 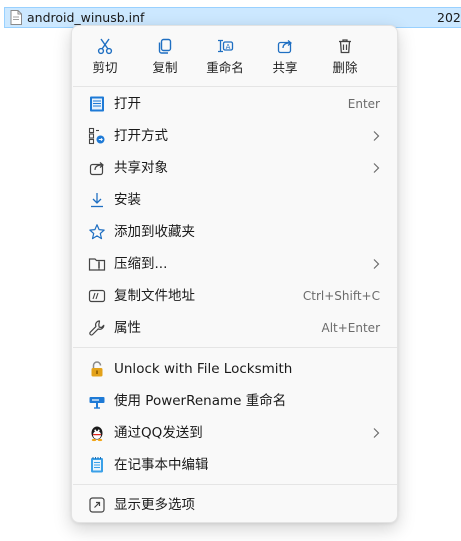 I want to click on context-toolbar: 剪切 复制 A 重命名 共享 删除, so click(x=234, y=56).